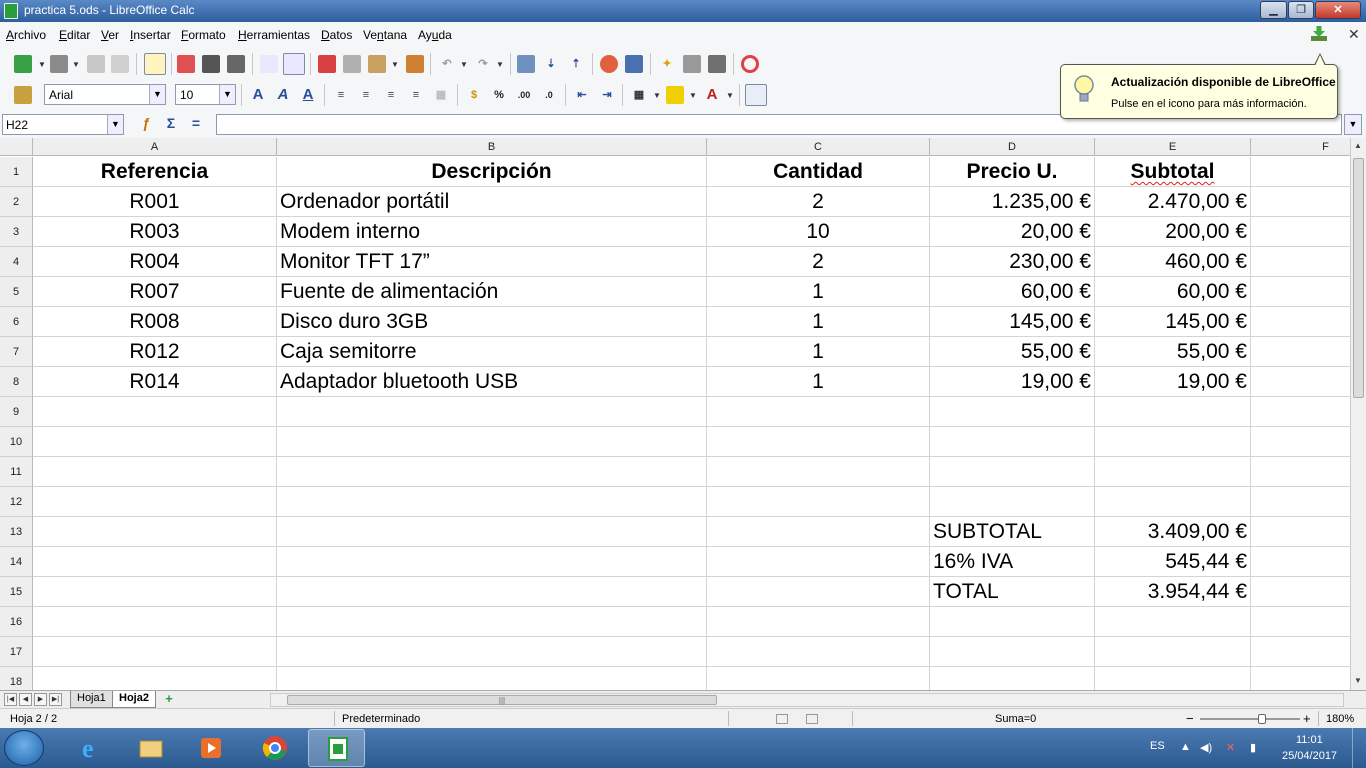 The image size is (1366, 768). I want to click on menu-archivo: Archivo, so click(26, 35).